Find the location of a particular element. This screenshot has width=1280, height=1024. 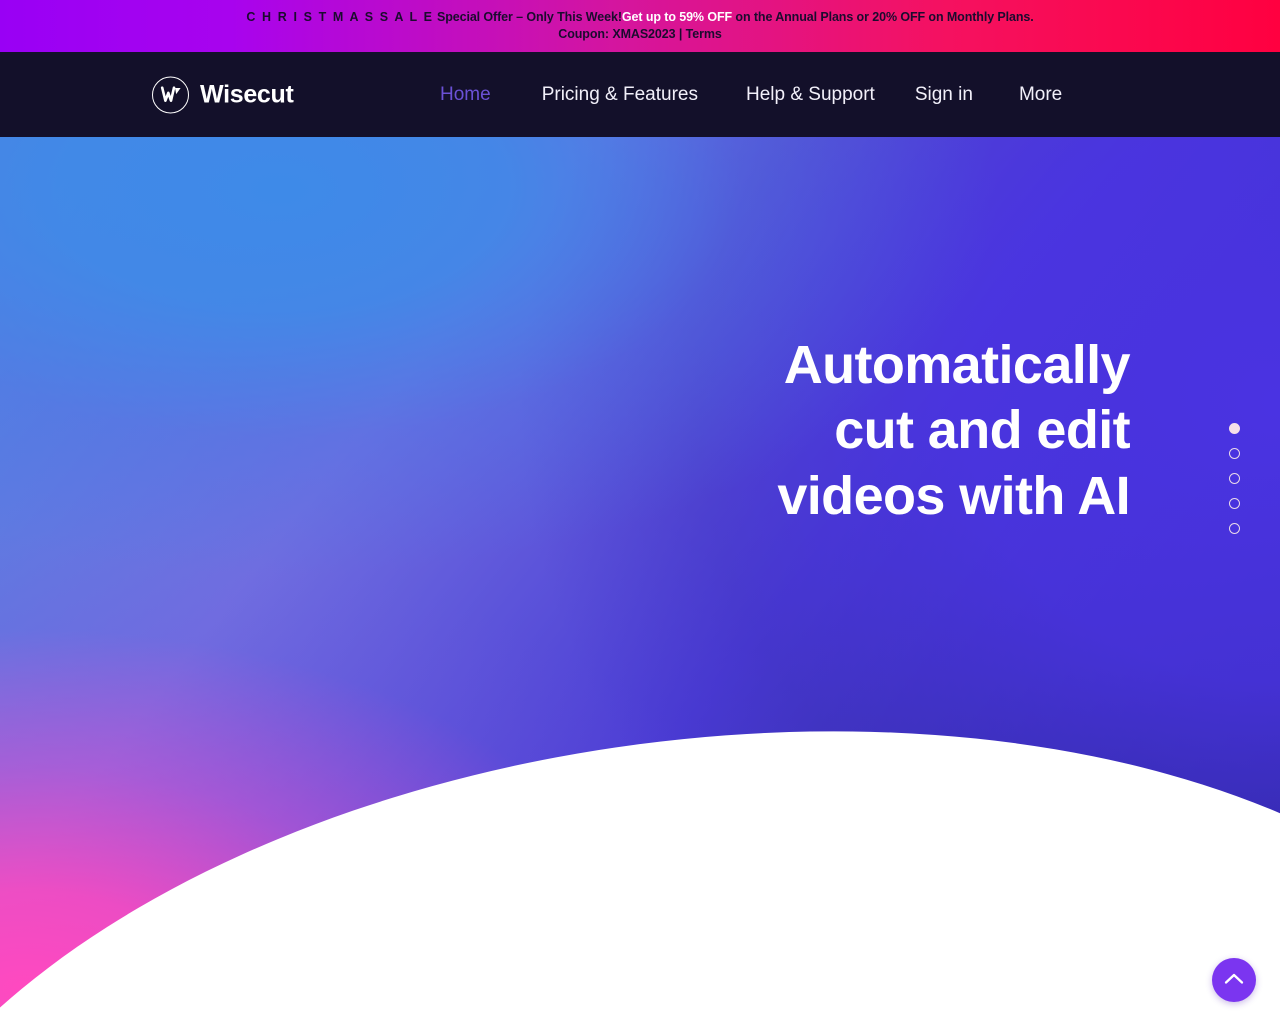

promo-monthly-tail-link: on Monthly Plans. is located at coordinates (979, 17).